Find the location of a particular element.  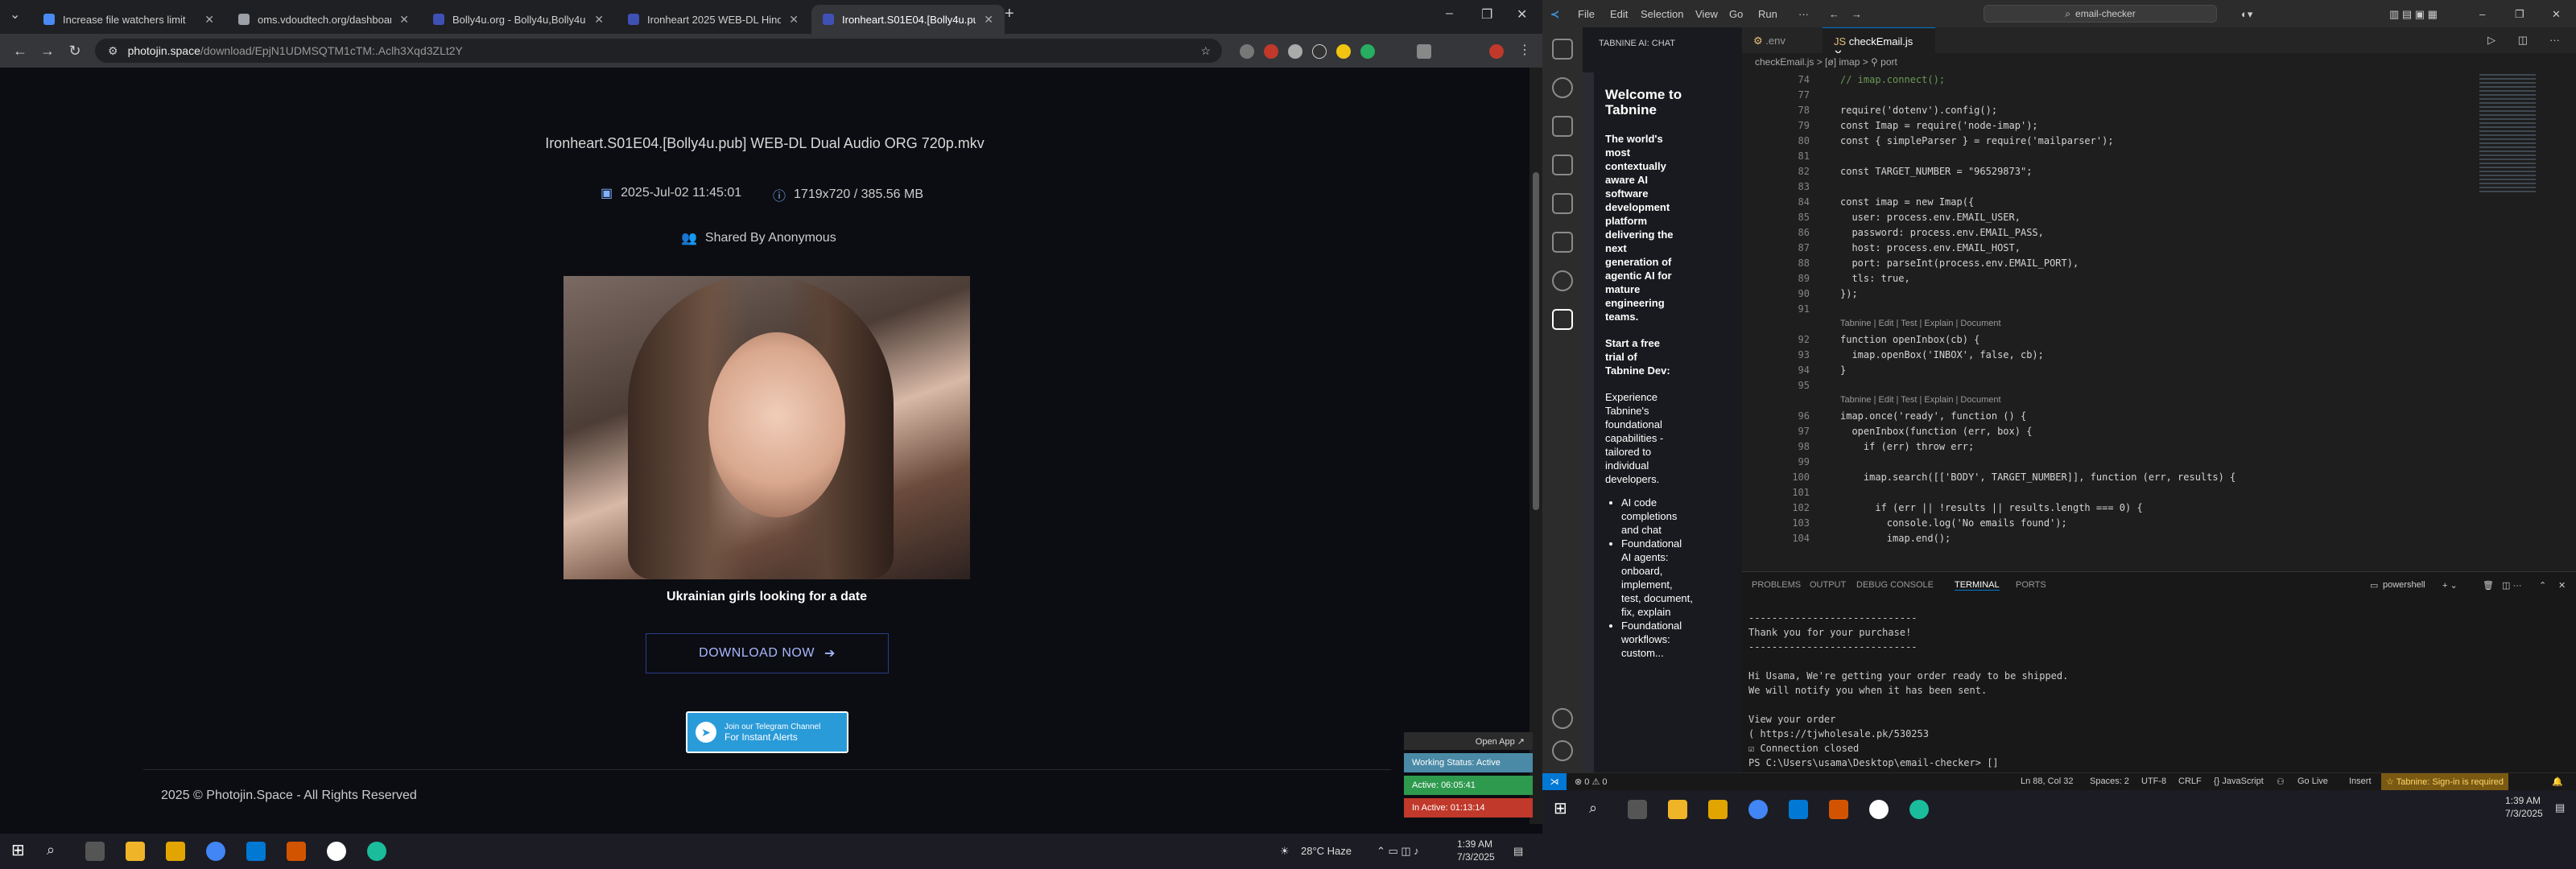

insert-mode: Insert is located at coordinates (2360, 781).